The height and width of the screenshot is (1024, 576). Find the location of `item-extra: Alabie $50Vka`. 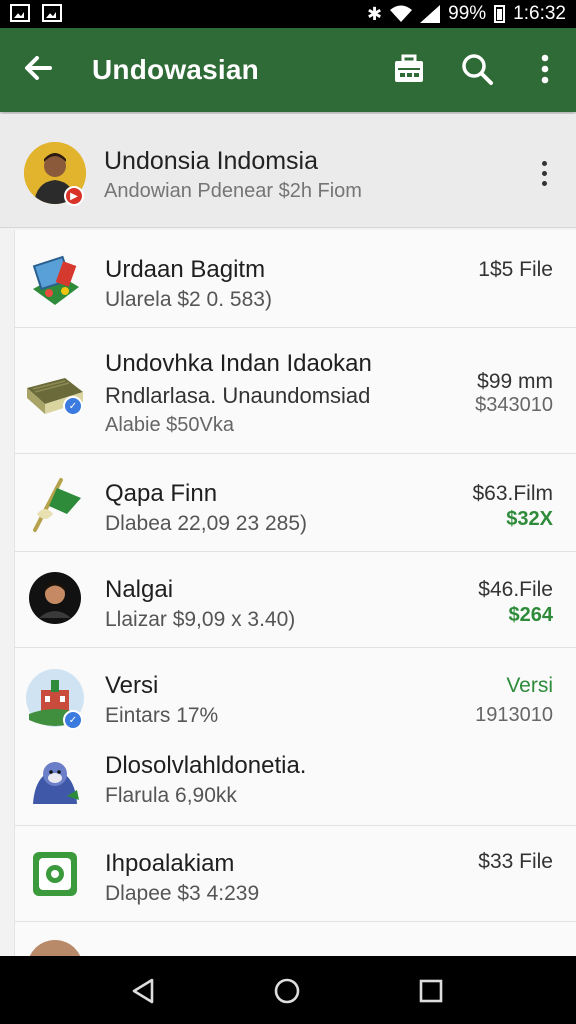

item-extra: Alabie $50Vka is located at coordinates (169, 425).